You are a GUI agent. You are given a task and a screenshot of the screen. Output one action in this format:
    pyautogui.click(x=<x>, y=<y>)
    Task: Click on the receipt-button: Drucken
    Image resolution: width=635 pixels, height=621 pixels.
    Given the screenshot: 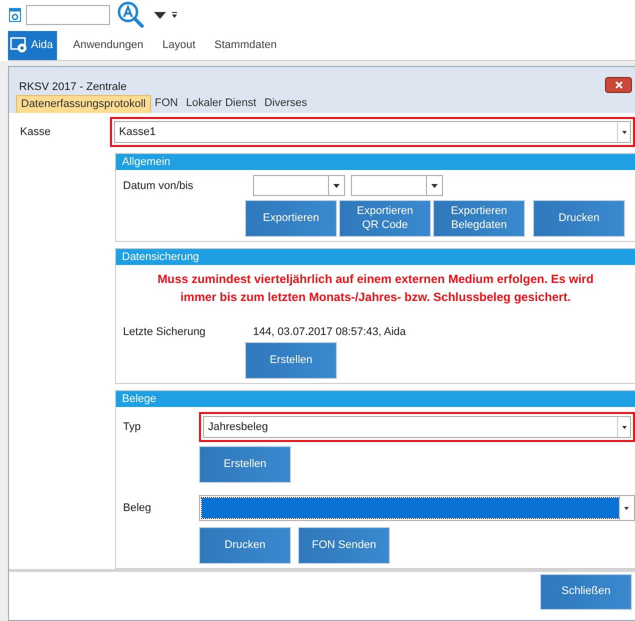 What is the action you would take?
    pyautogui.click(x=245, y=545)
    